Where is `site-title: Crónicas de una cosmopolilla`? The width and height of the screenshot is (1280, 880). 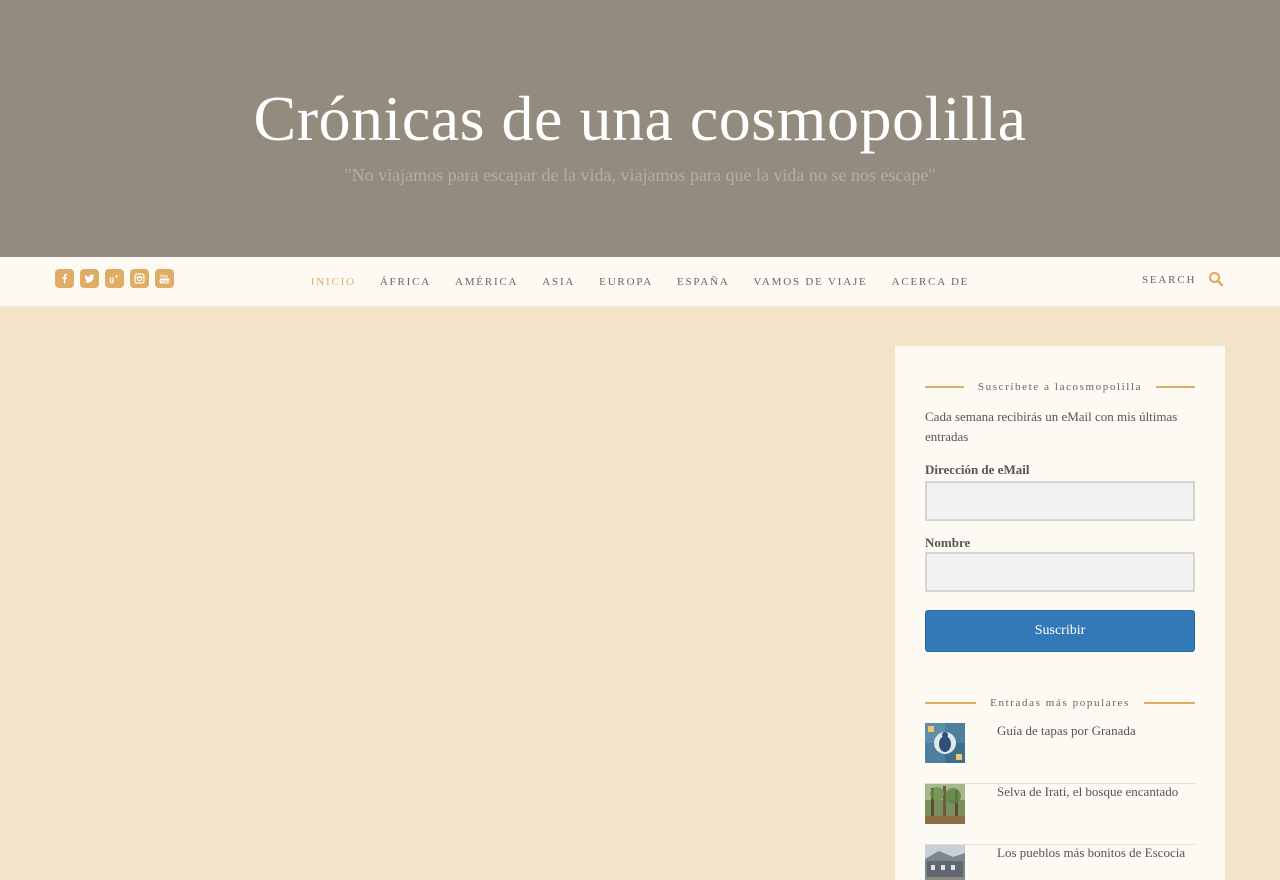
site-title: Crónicas de una cosmopolilla is located at coordinates (640, 119).